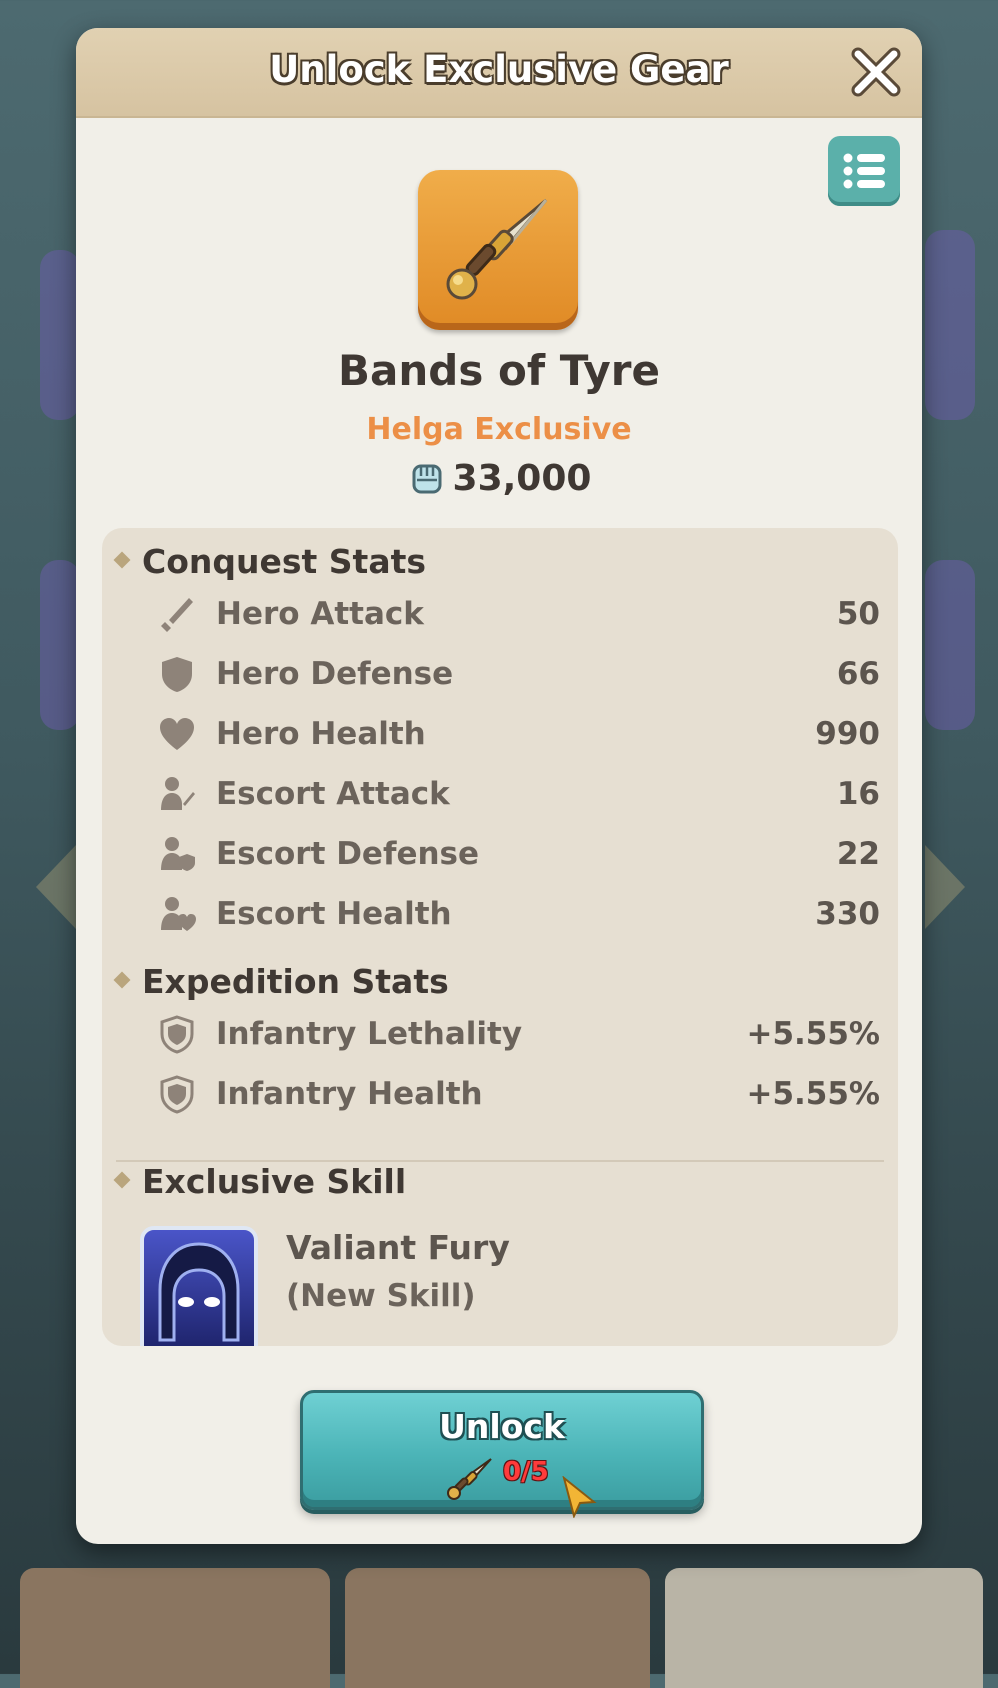  I want to click on heart-icon, so click(177, 734).